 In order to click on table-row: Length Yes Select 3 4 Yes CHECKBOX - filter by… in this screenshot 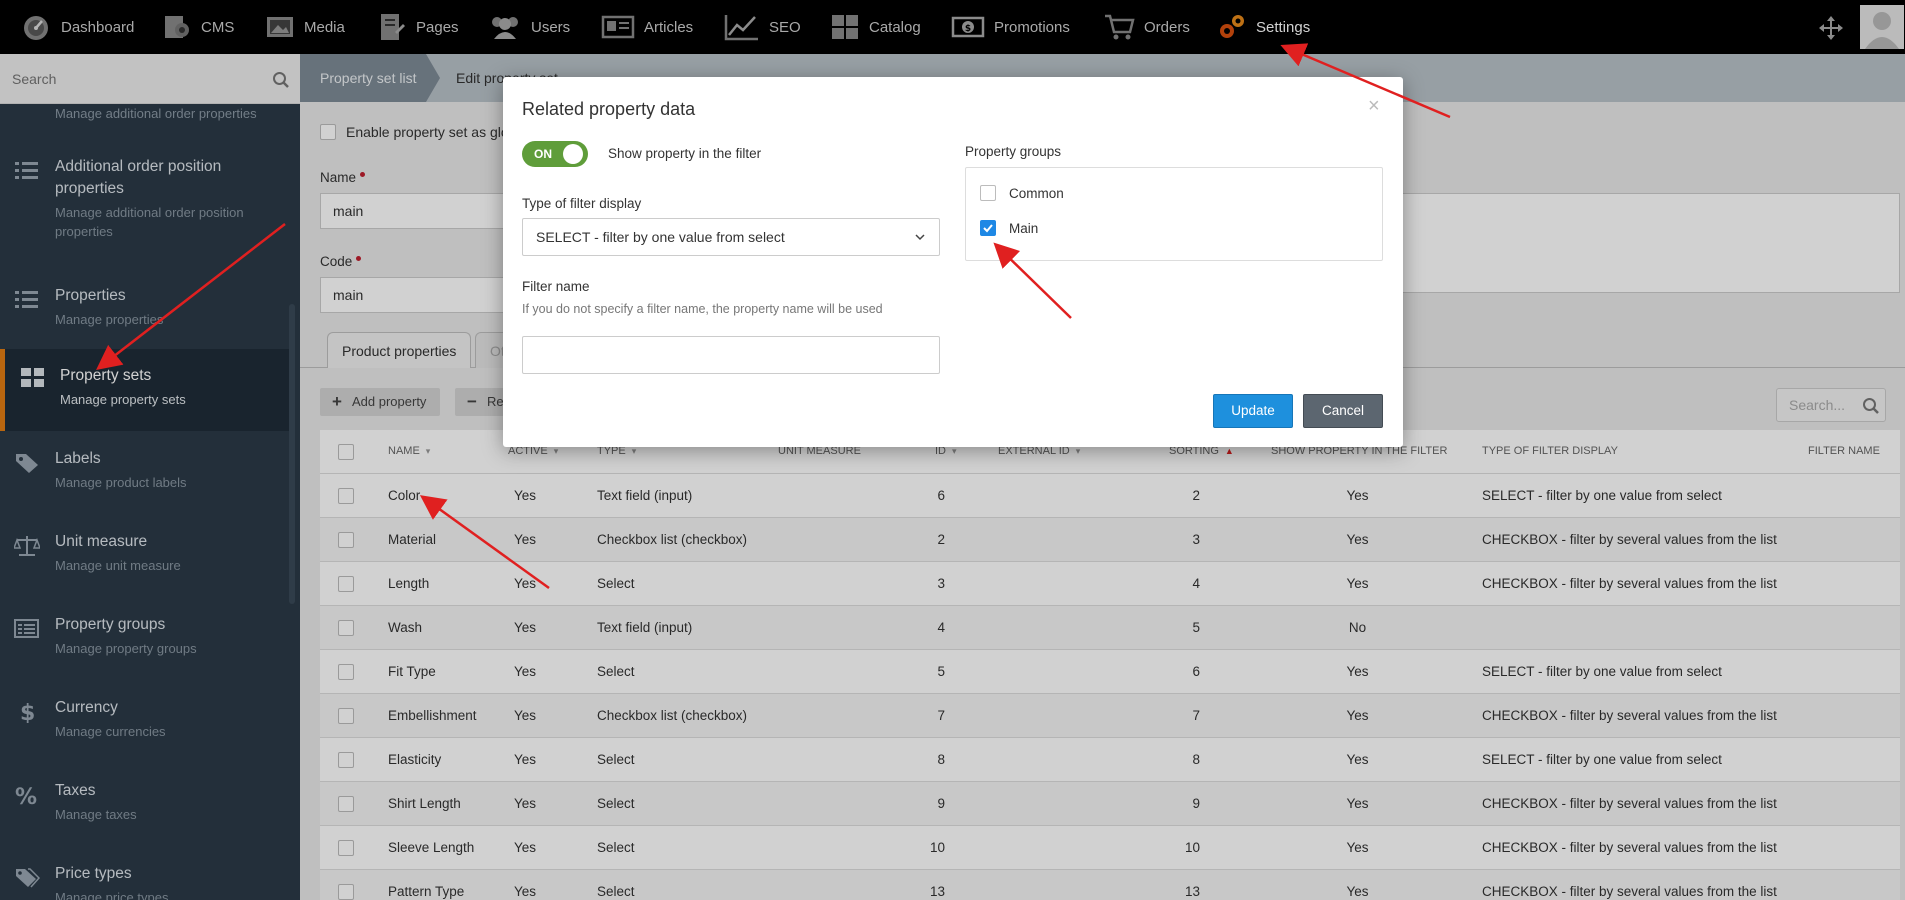, I will do `click(1110, 584)`.